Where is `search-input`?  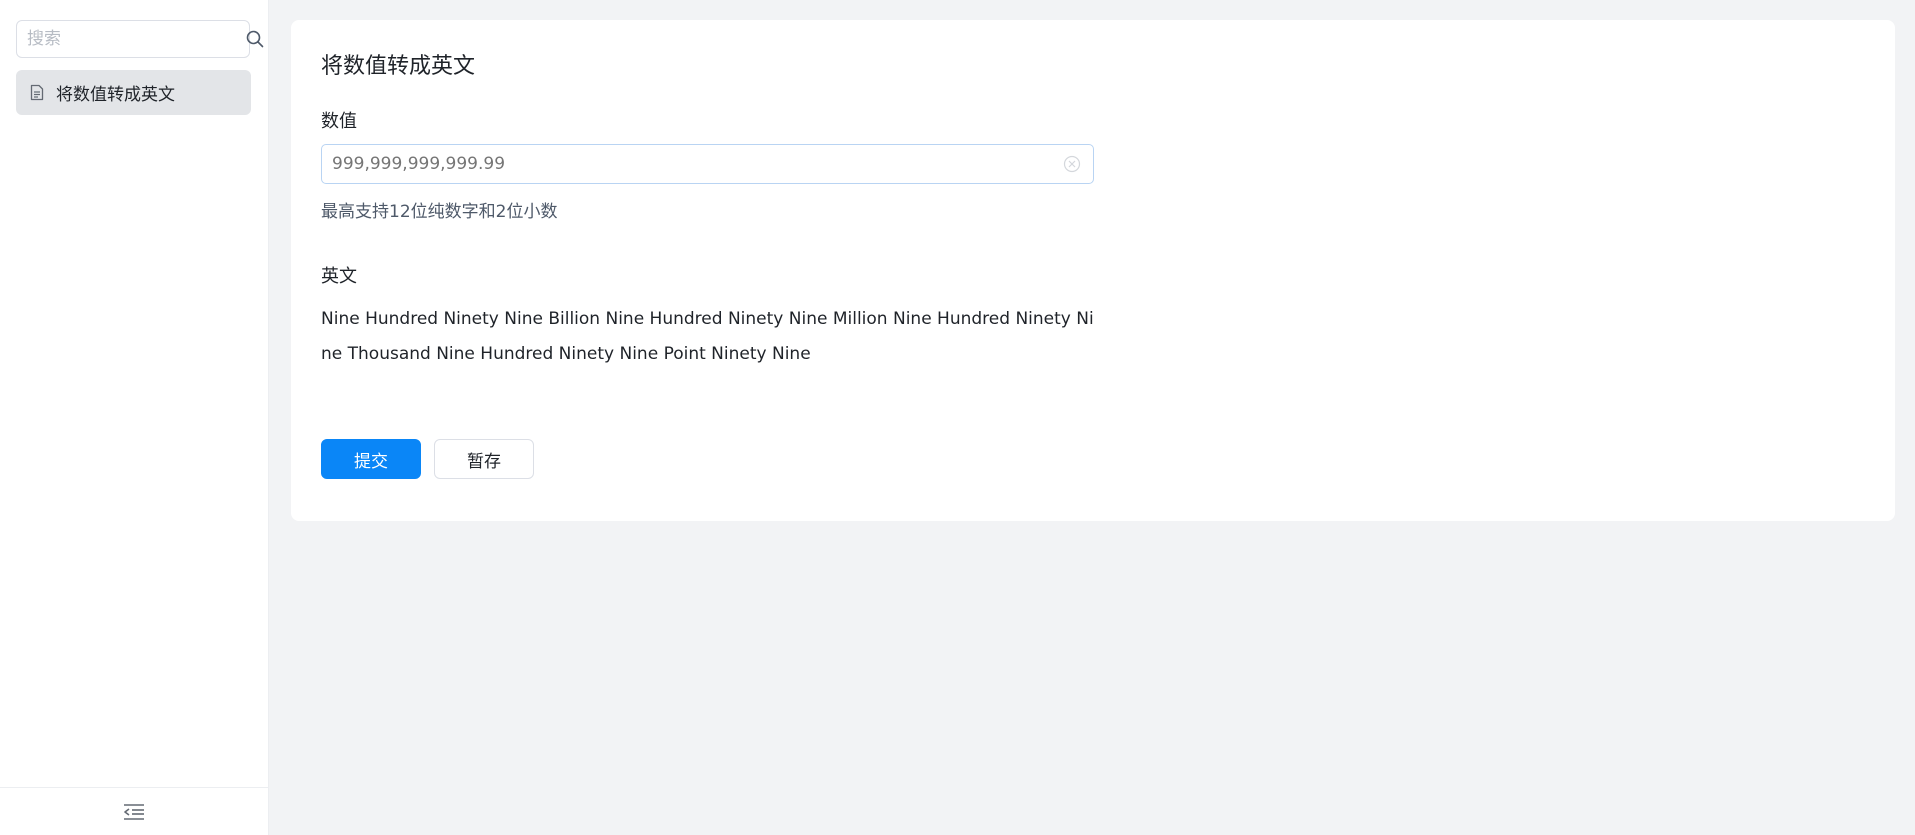
search-input is located at coordinates (131, 39).